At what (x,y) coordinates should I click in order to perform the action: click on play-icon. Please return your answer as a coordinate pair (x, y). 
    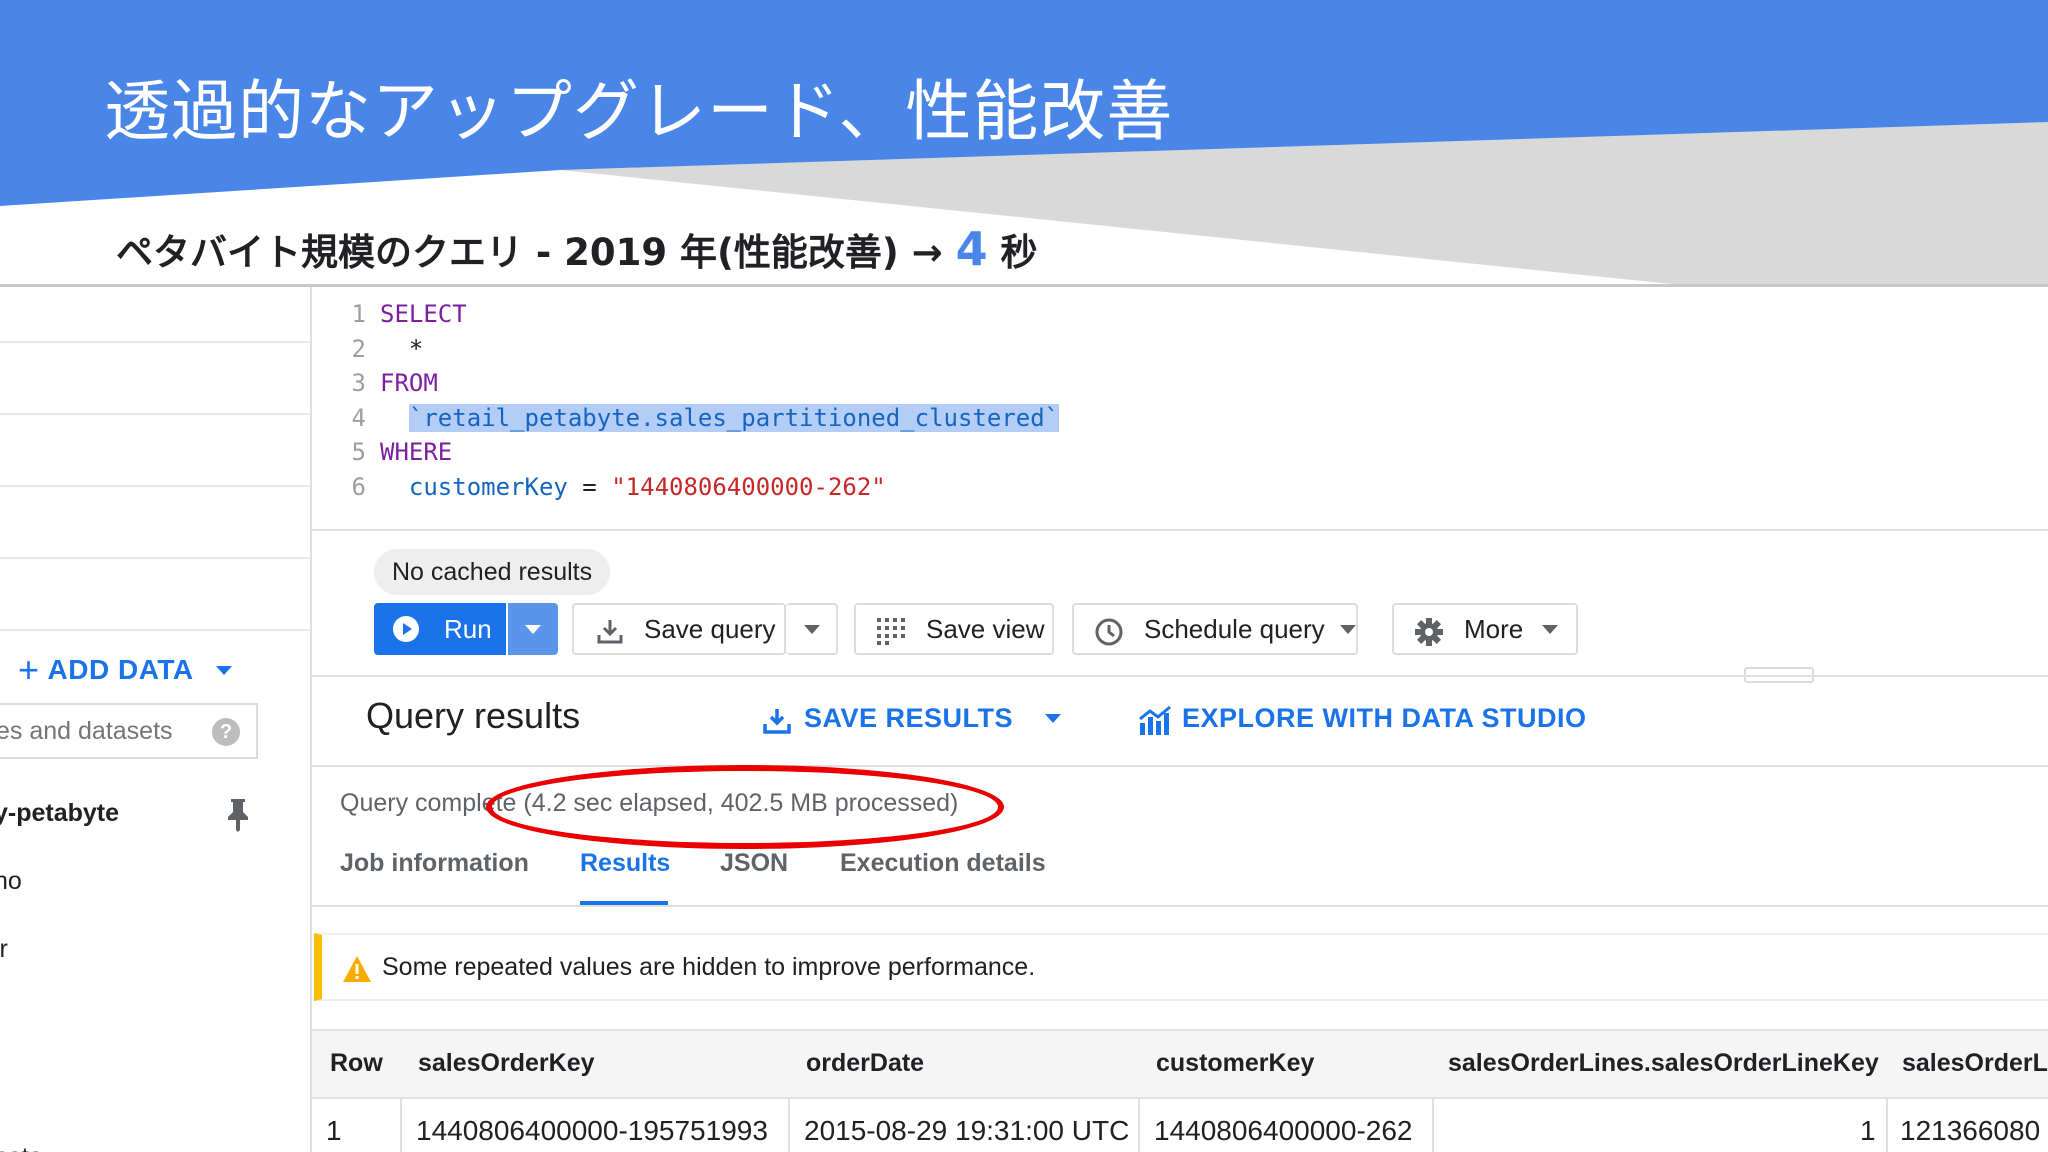
    Looking at the image, I should click on (406, 629).